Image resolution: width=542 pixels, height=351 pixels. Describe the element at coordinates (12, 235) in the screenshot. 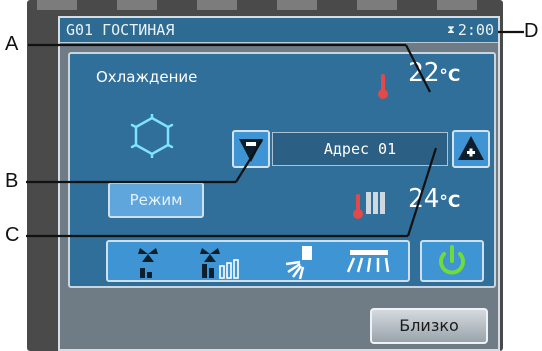

I see `callout-c: C` at that location.